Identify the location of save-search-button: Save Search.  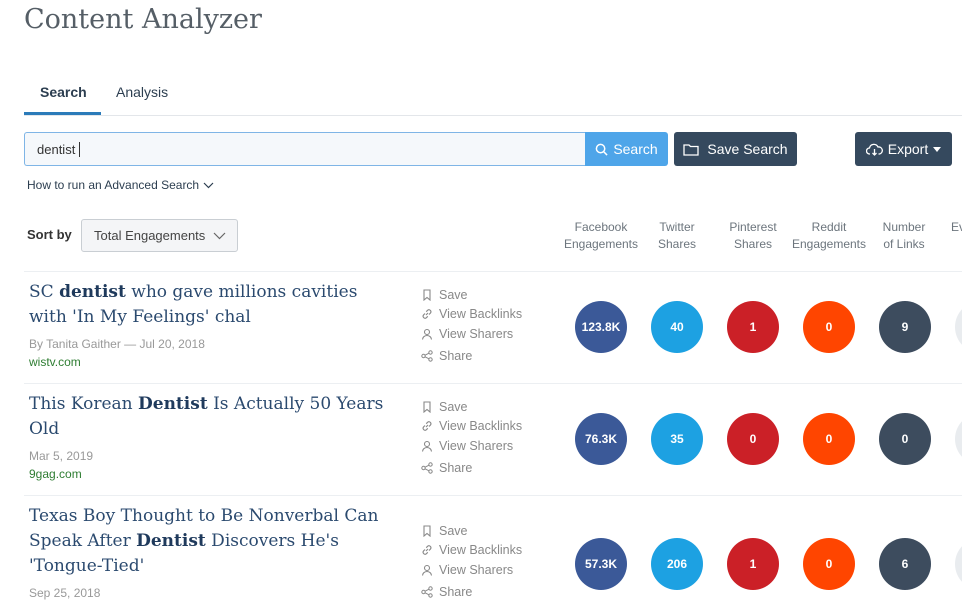
(735, 149).